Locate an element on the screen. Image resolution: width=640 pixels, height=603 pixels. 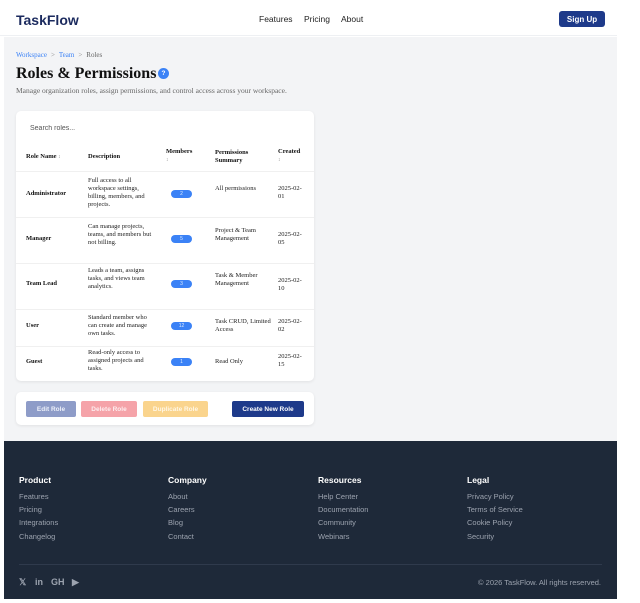
footer-divider is located at coordinates (310, 564).